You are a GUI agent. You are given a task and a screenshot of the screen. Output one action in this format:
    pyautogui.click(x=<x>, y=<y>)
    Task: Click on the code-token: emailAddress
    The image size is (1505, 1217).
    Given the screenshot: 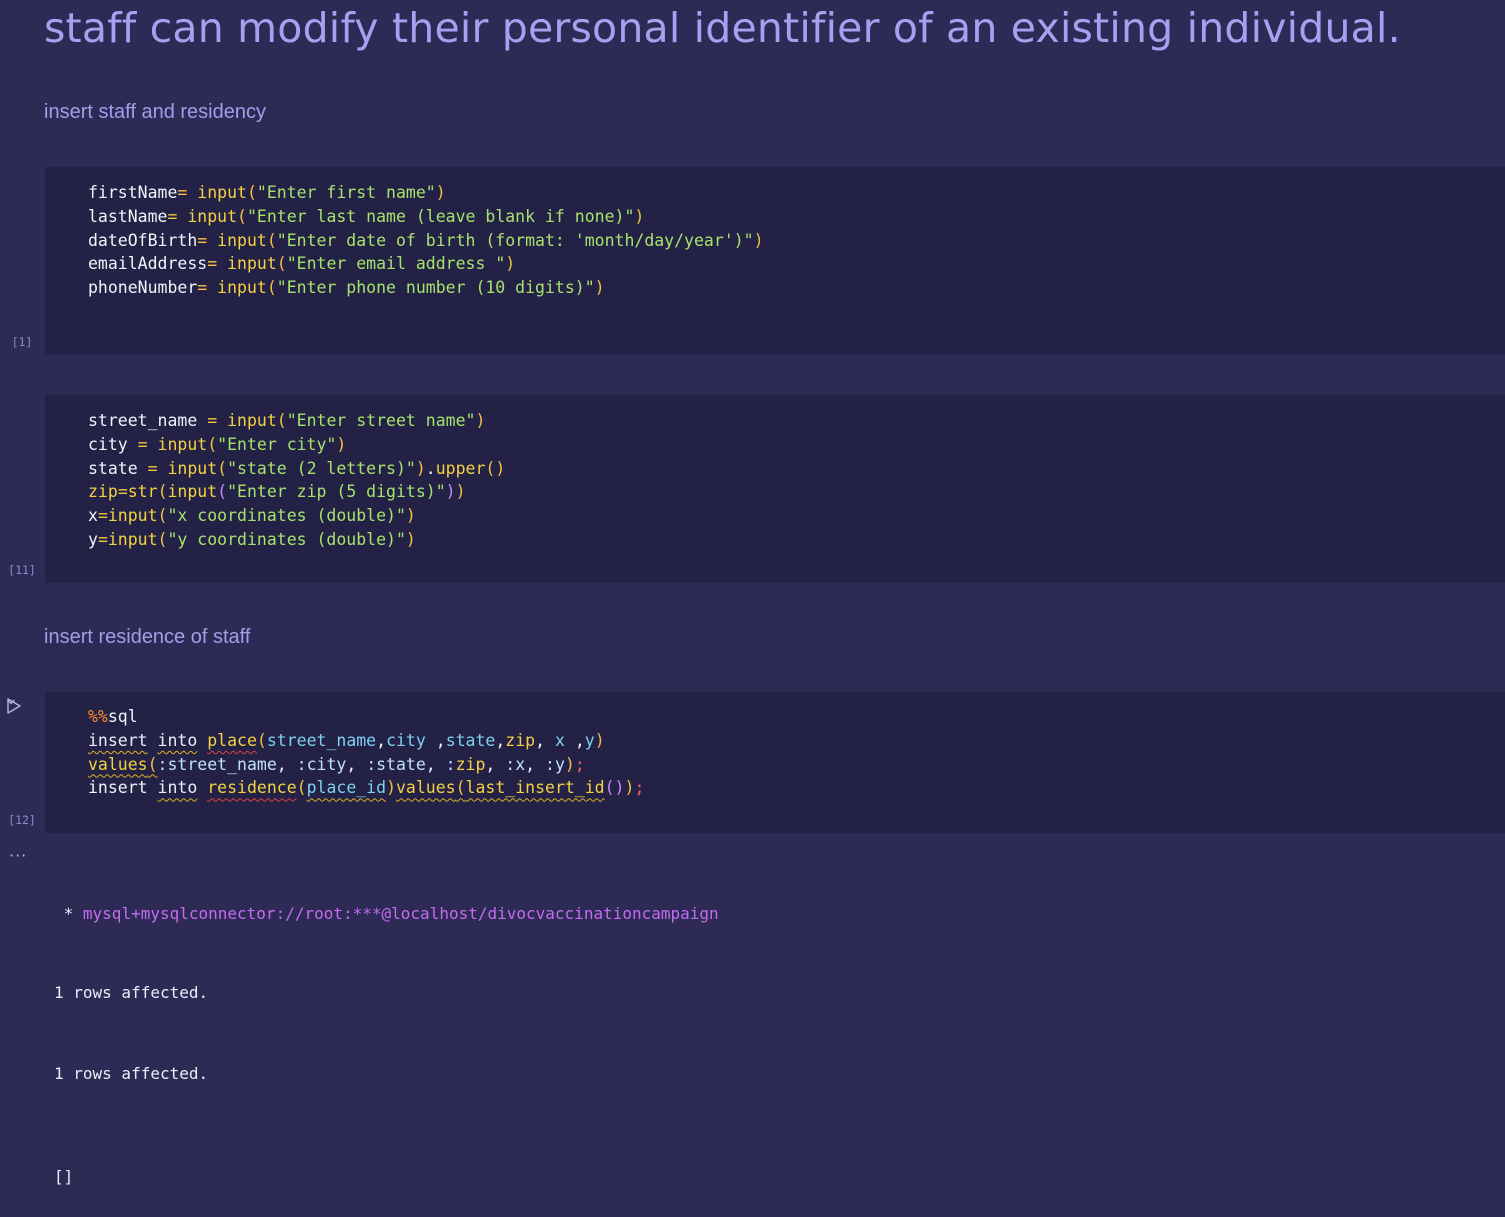 What is the action you would take?
    pyautogui.click(x=148, y=264)
    